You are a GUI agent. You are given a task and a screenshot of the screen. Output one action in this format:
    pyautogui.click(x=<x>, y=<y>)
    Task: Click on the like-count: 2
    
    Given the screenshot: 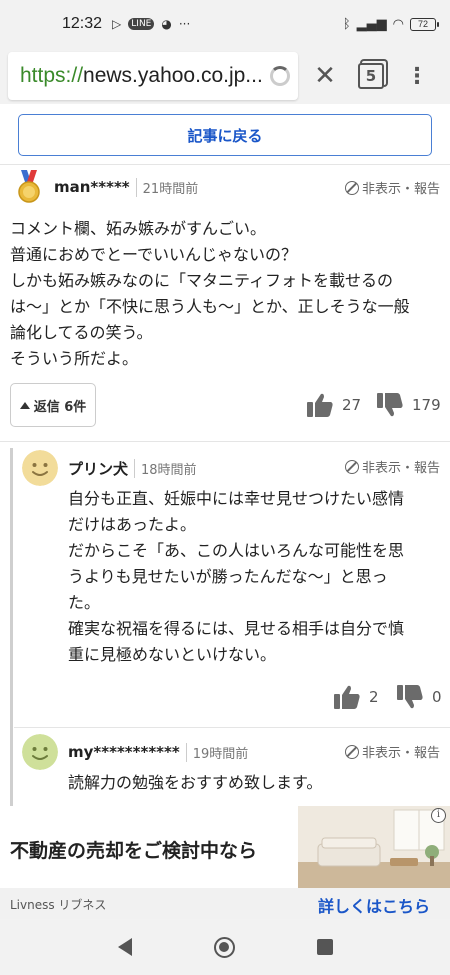 What is the action you would take?
    pyautogui.click(x=374, y=697)
    